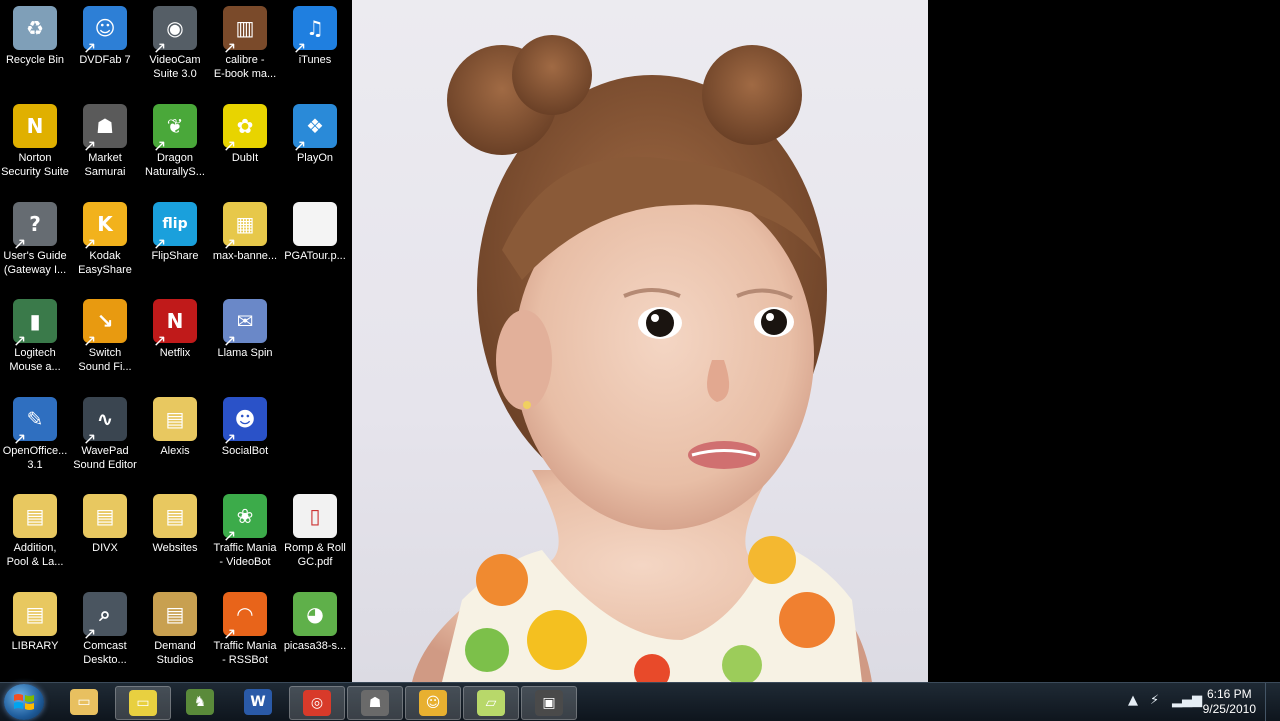 Image resolution: width=1280 pixels, height=721 pixels. What do you see at coordinates (105, 245) in the screenshot?
I see `desktop-icon: K ↗ Kodak EasyShare` at bounding box center [105, 245].